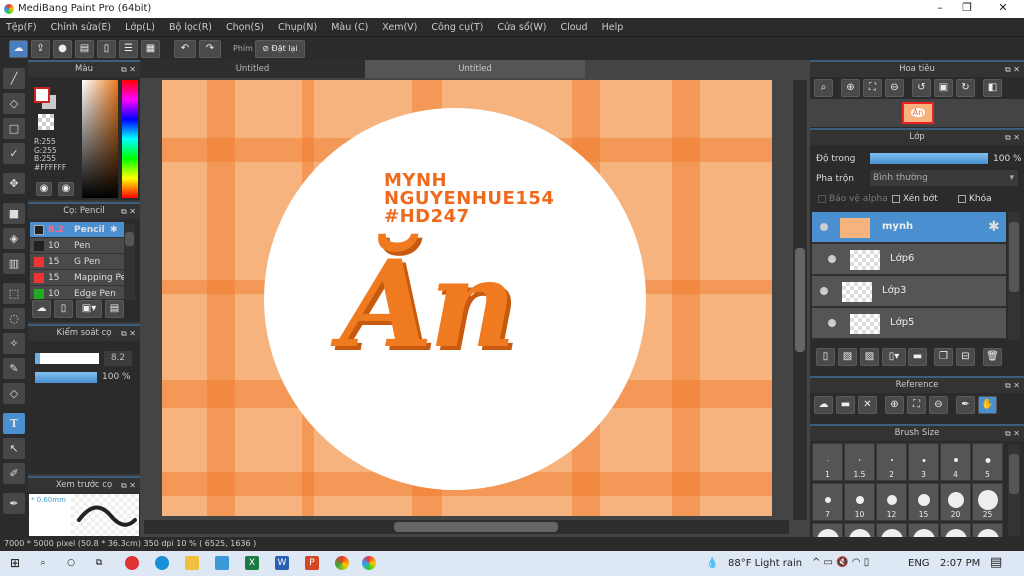 The height and width of the screenshot is (576, 1024). I want to click on saturation-value-picker, so click(100, 139).